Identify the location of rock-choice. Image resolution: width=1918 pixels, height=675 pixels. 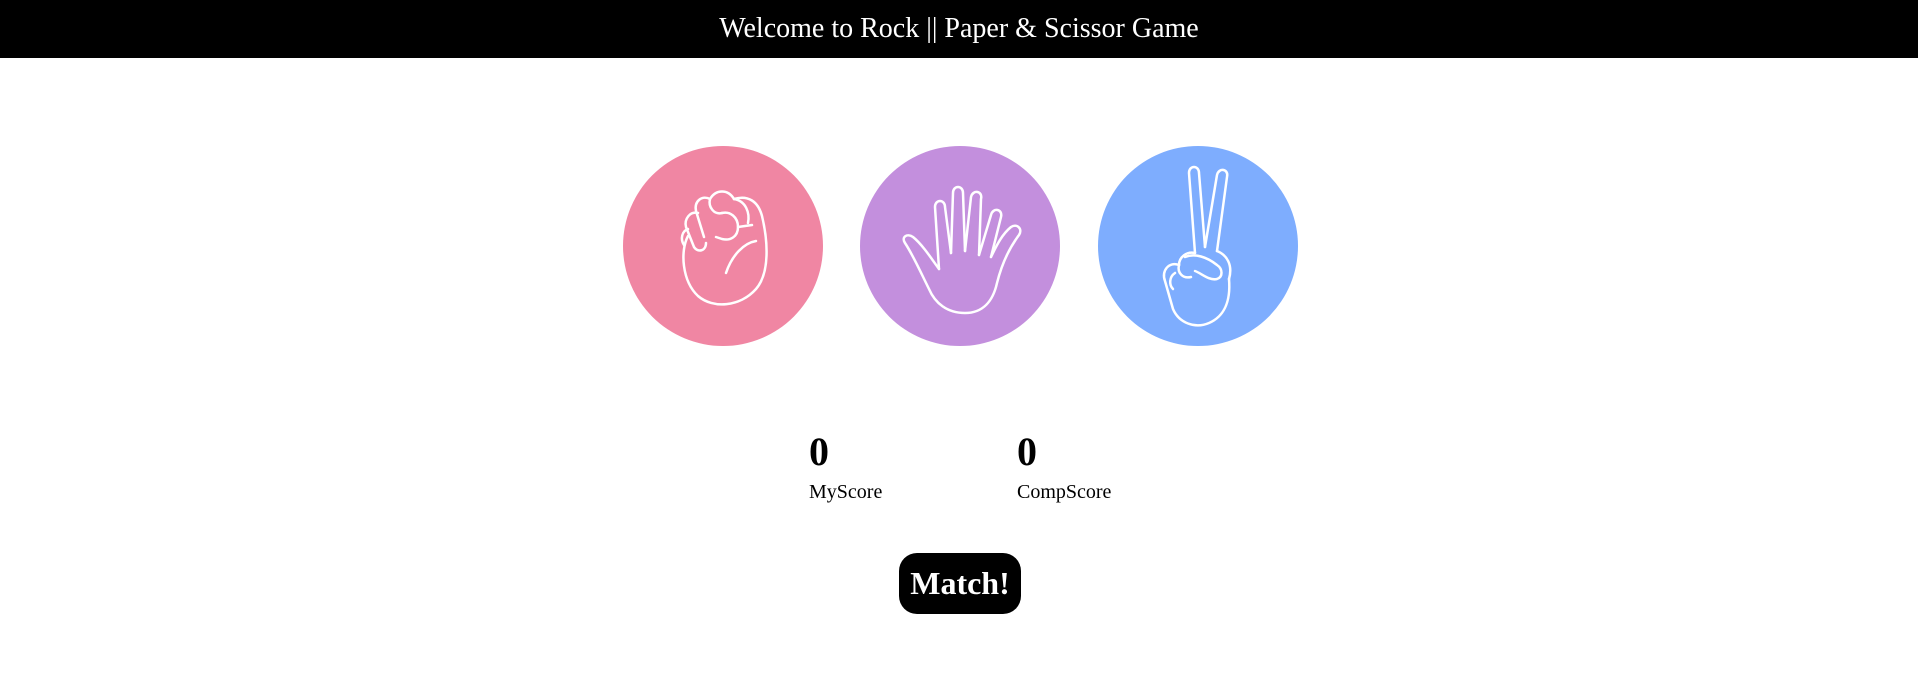
(723, 246).